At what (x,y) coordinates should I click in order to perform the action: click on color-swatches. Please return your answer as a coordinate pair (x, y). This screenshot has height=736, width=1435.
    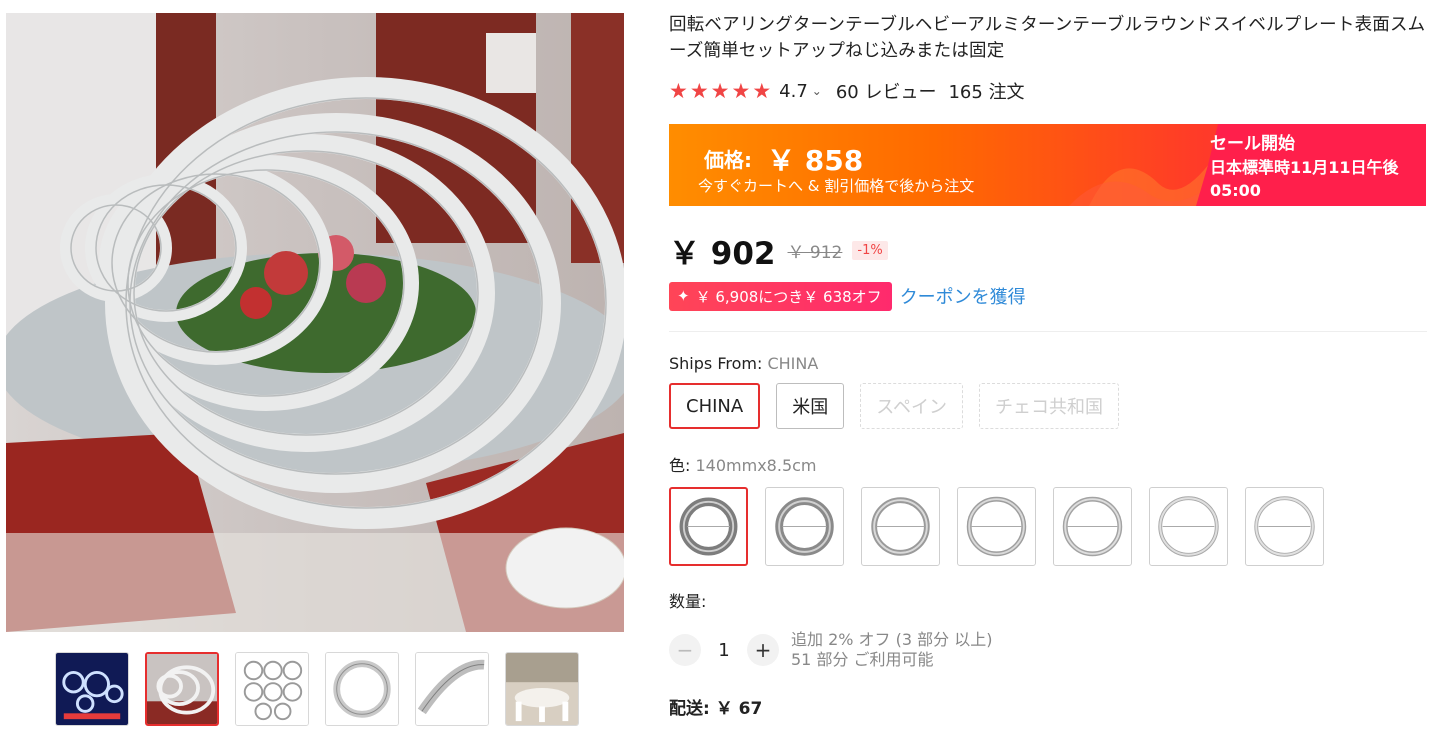
    Looking at the image, I should click on (1048, 526).